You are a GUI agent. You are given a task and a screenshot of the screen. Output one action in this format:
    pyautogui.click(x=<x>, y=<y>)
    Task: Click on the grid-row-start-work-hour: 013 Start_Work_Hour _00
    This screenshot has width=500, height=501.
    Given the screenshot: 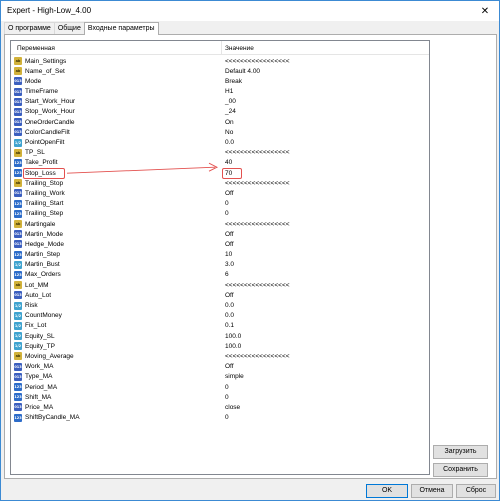 What is the action you would take?
    pyautogui.click(x=220, y=102)
    